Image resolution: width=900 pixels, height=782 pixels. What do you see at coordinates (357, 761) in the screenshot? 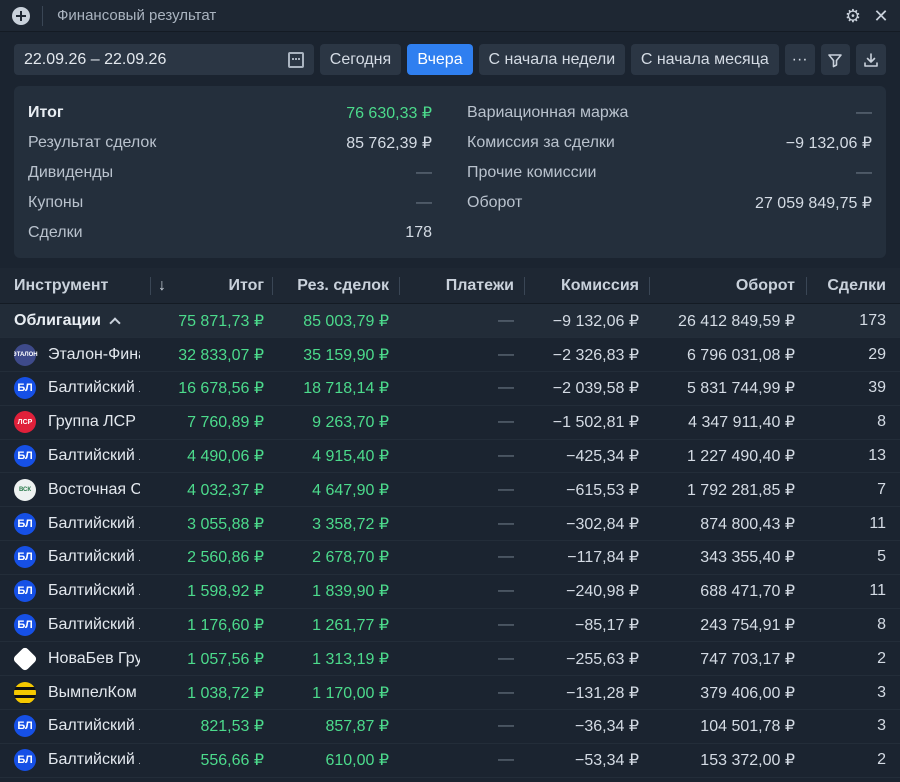
I see `cell-deals-result: 610,00 ₽` at bounding box center [357, 761].